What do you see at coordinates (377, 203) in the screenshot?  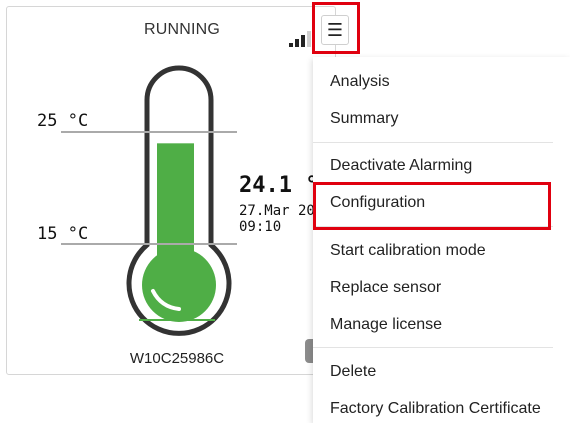 I see `menu-item-configuration: Configuration` at bounding box center [377, 203].